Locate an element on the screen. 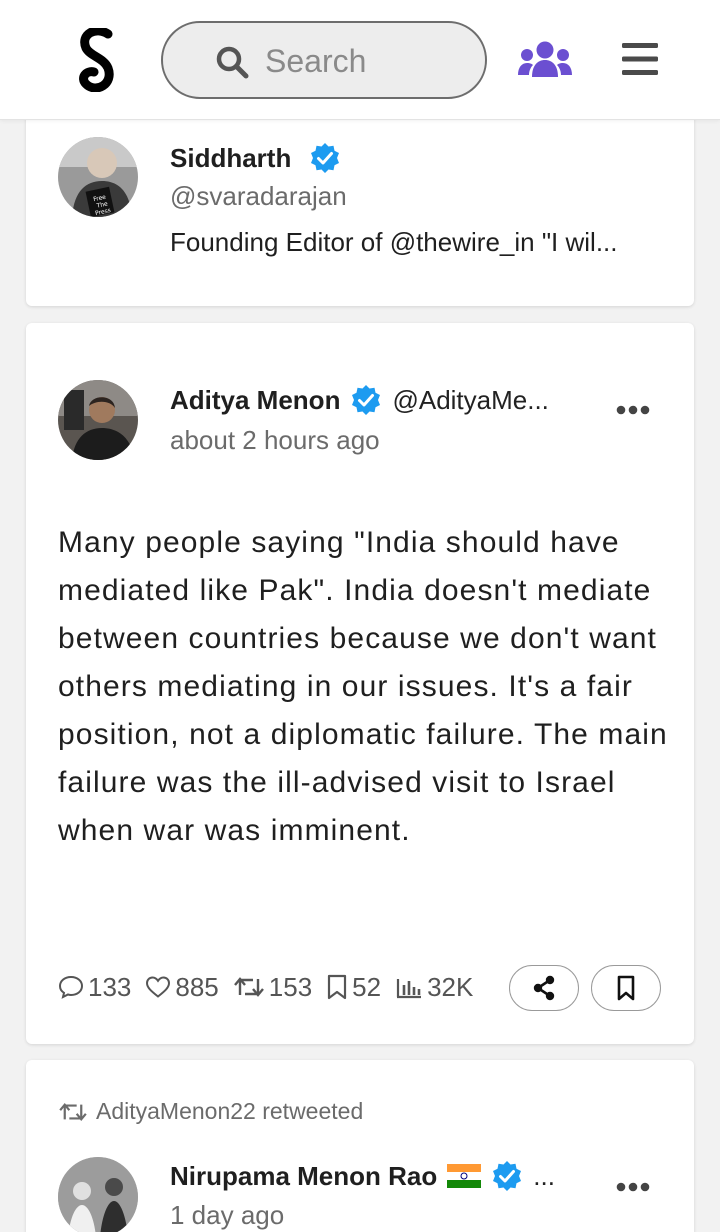 The width and height of the screenshot is (720, 1232). tweet-author-name: Aditya Menon is located at coordinates (255, 400).